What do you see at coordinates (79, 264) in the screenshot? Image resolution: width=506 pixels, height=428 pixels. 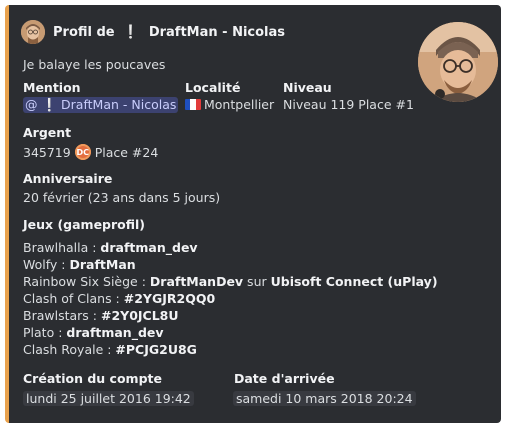 I see `game-entry: Wolfy : DraftMan` at bounding box center [79, 264].